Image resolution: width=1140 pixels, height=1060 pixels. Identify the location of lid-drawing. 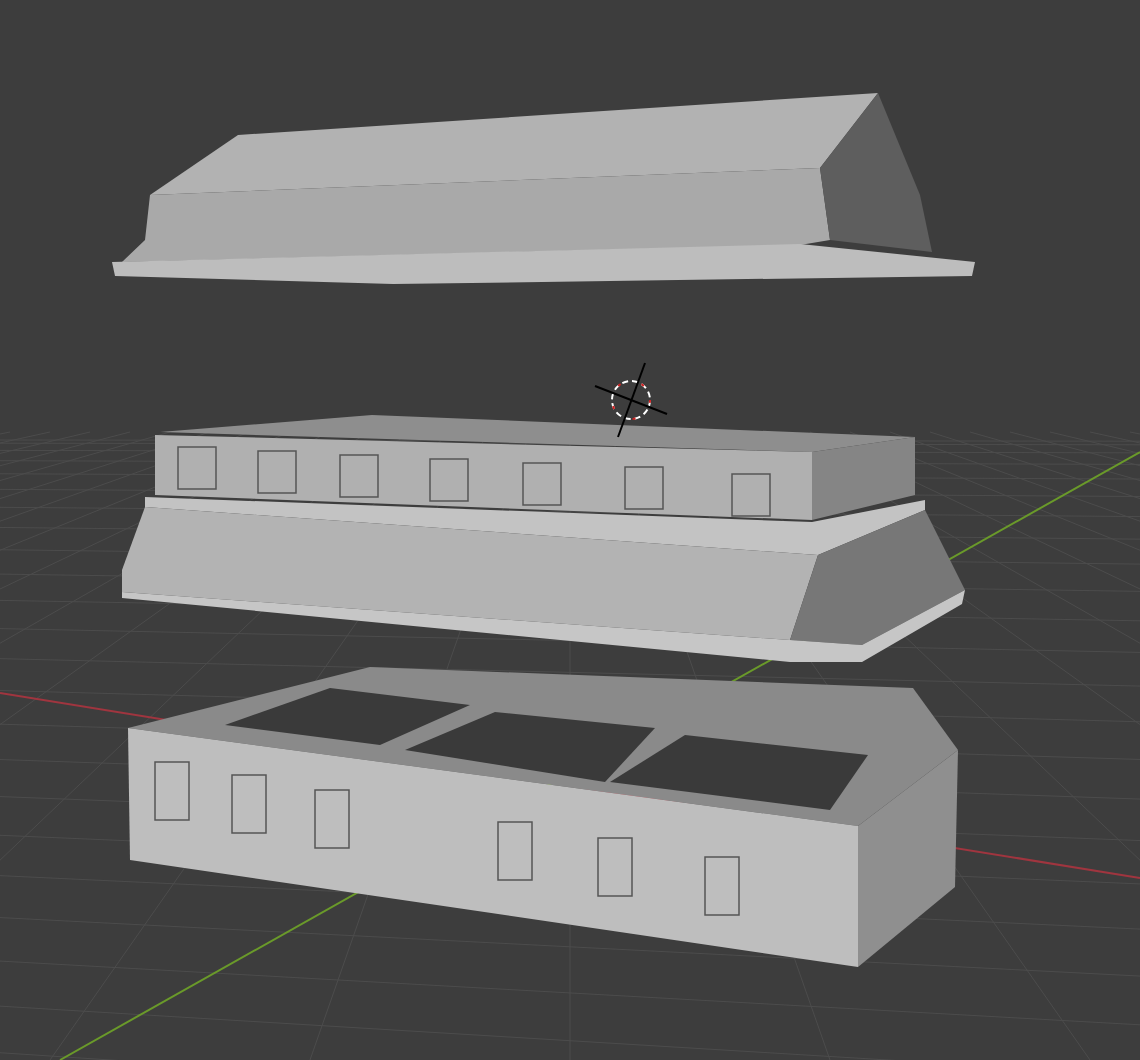
(543, 188).